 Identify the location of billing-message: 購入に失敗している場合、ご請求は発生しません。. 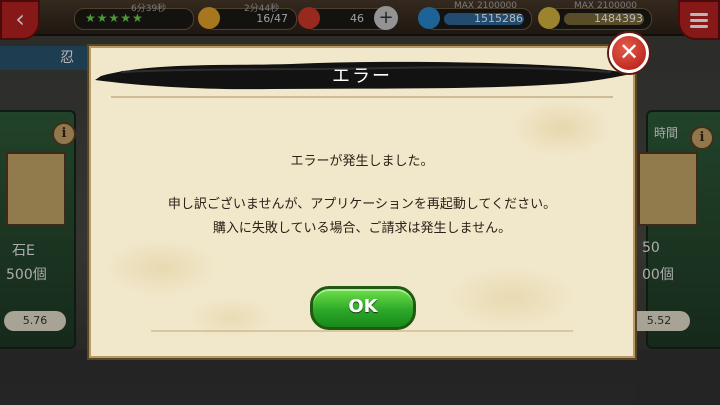
(362, 228).